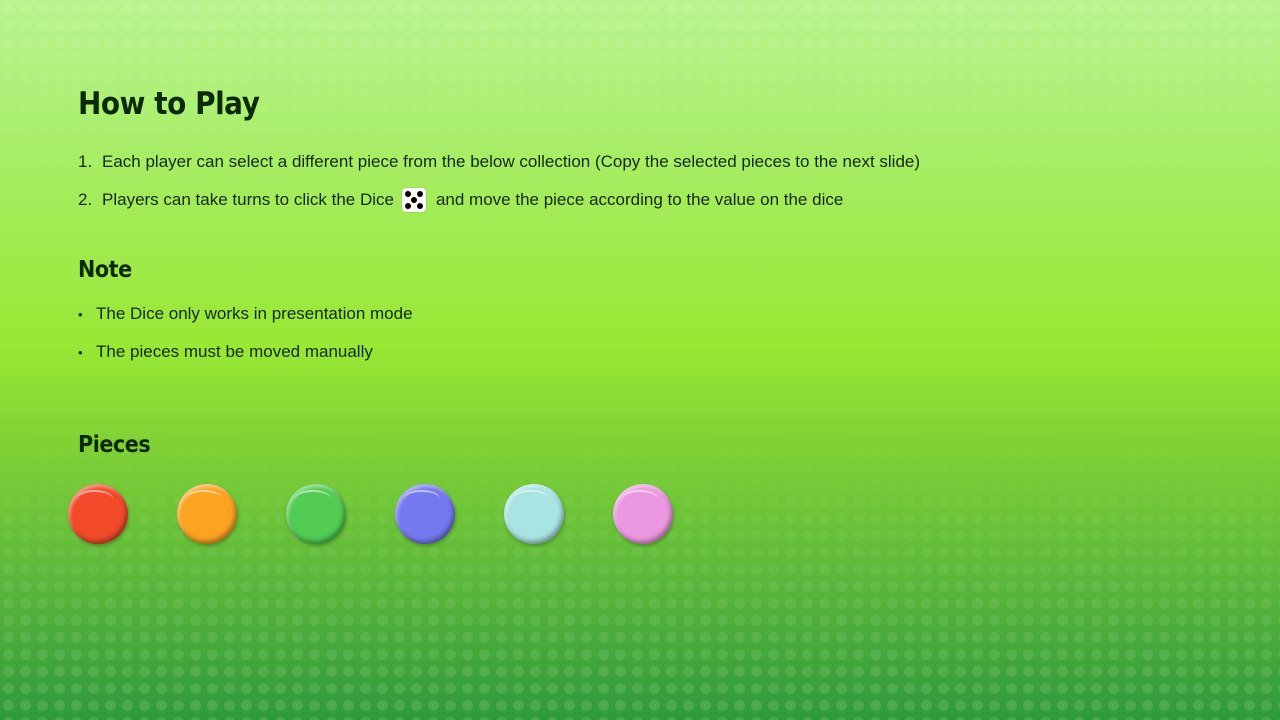 The height and width of the screenshot is (720, 1280). Describe the element at coordinates (248, 199) in the screenshot. I see `step-text-before: Players can take turns to click the Dice` at that location.